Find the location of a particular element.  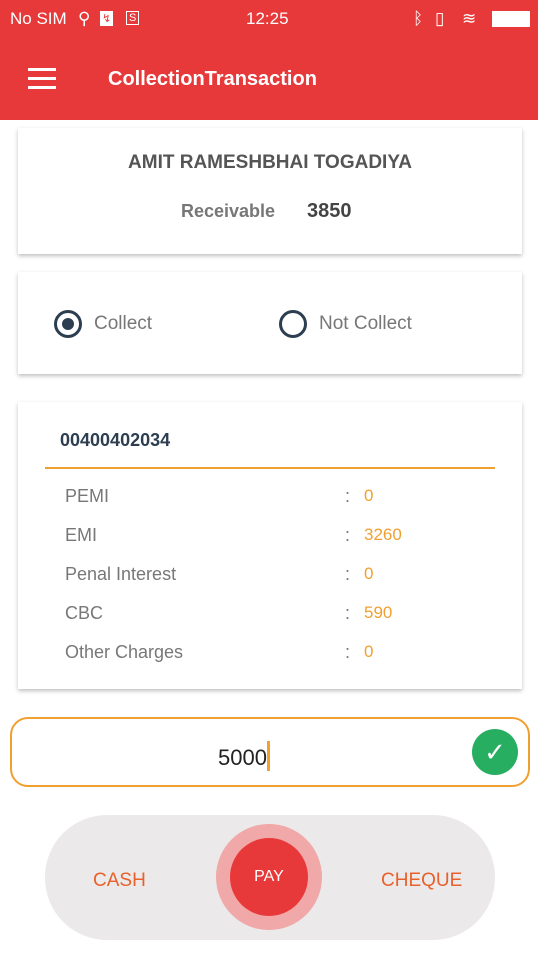

receivable-label: Receivable is located at coordinates (228, 211).